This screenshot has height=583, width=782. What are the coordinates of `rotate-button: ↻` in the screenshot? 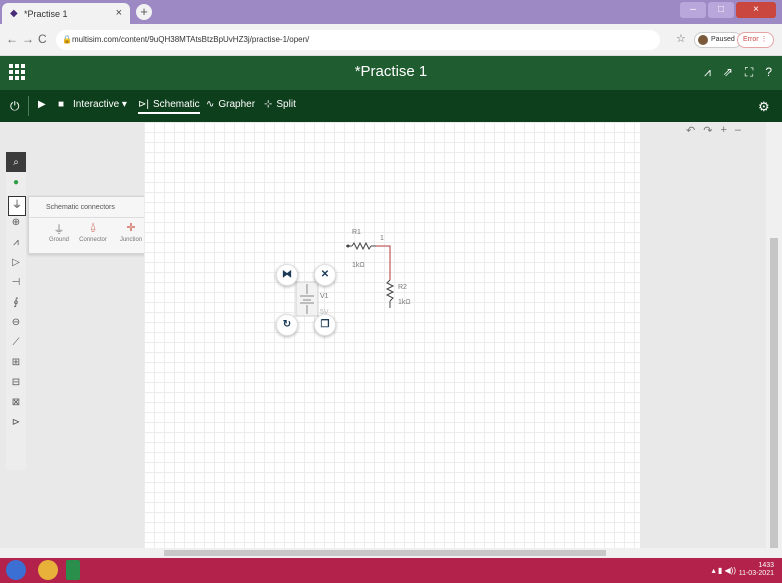 It's located at (287, 325).